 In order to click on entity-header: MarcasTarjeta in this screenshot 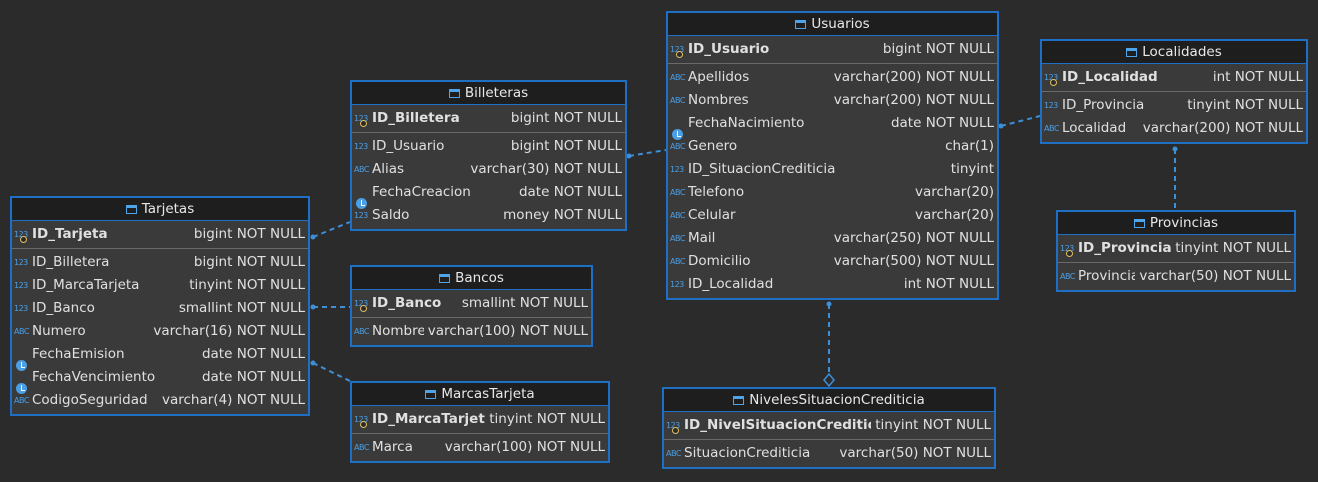, I will do `click(480, 394)`.